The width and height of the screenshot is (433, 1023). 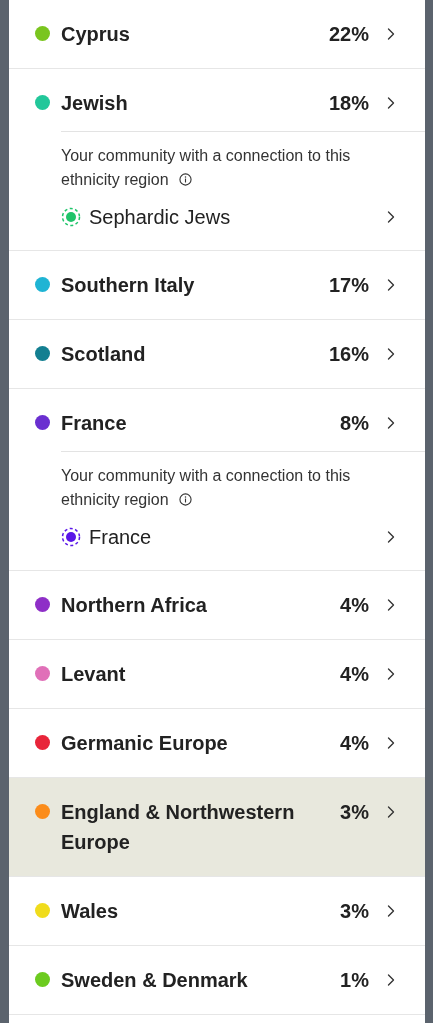 What do you see at coordinates (354, 423) in the screenshot?
I see `region-percent: 8%` at bounding box center [354, 423].